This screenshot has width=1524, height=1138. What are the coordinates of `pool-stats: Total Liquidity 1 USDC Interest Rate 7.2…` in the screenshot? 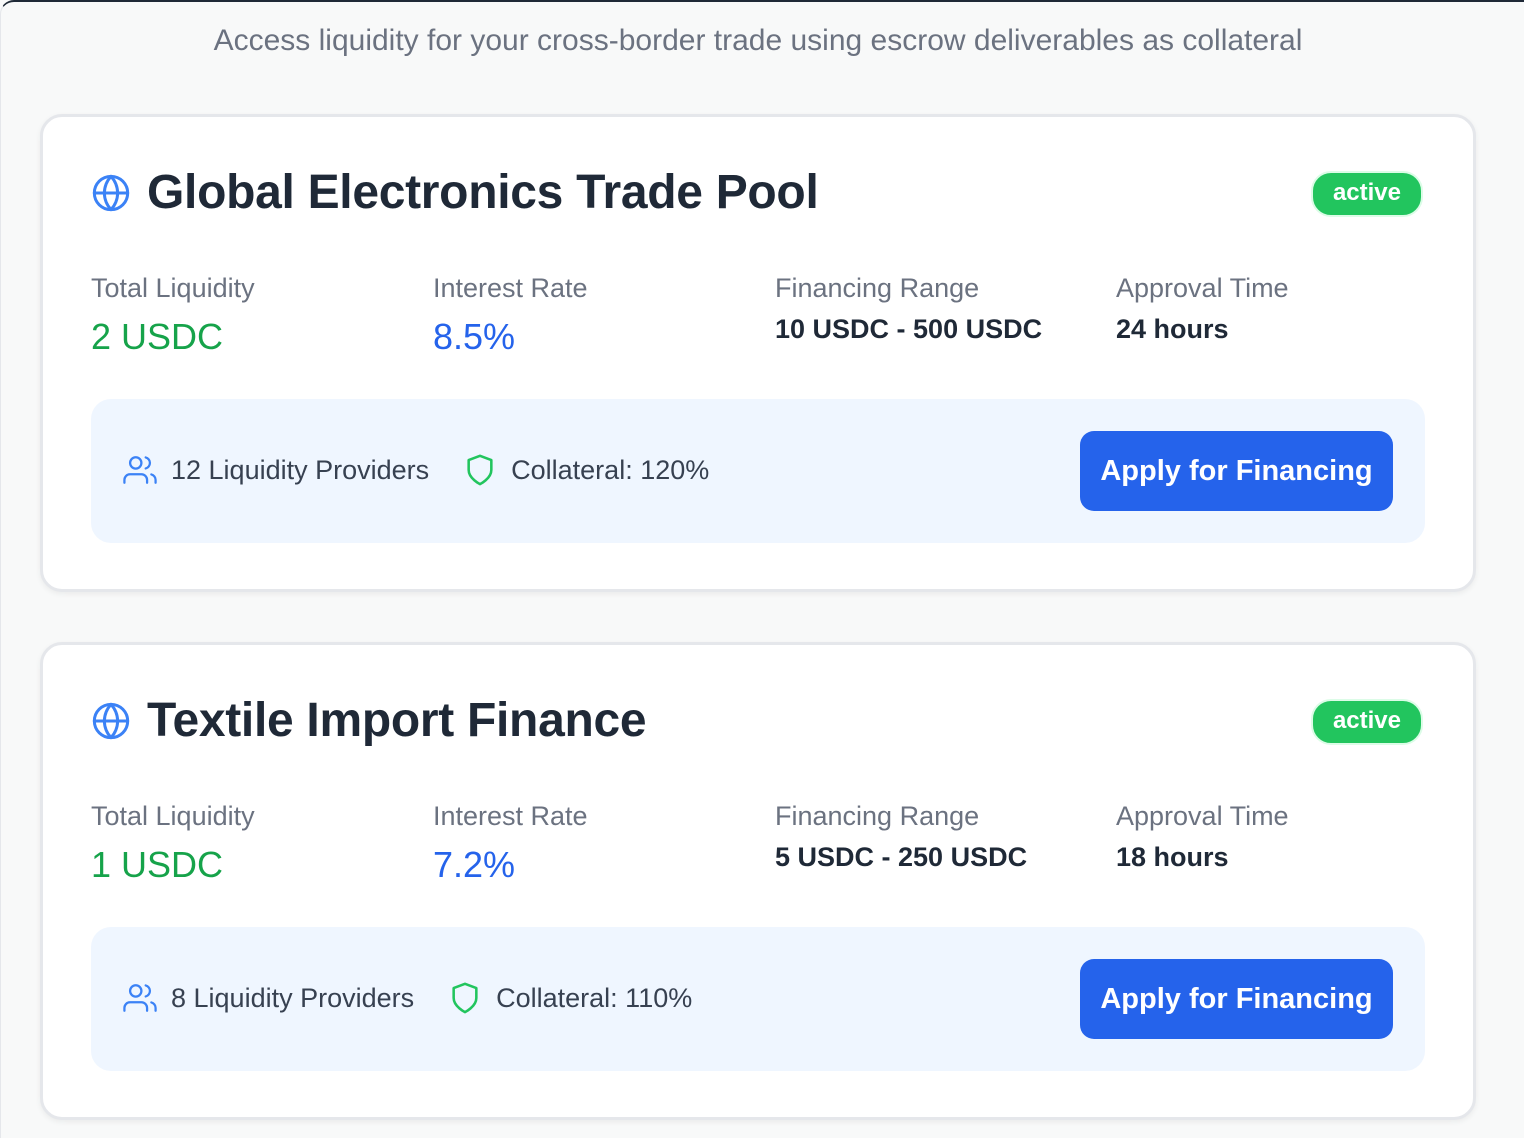 It's located at (761, 846).